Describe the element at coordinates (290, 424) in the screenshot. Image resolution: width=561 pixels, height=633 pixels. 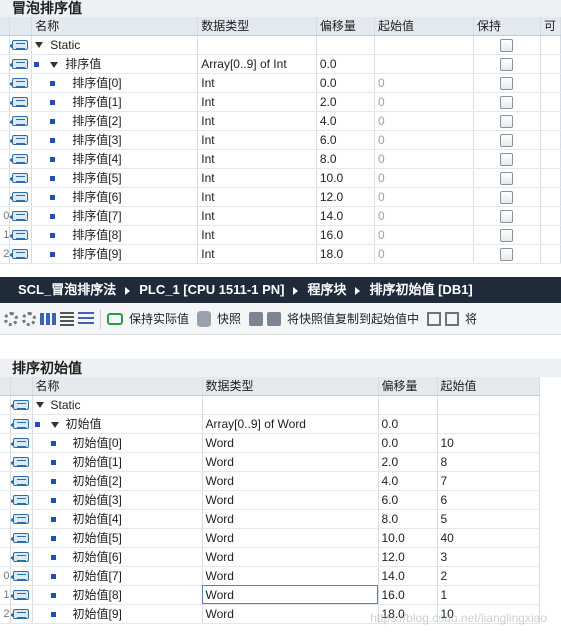
I see `array-type: Array[0..9] of Word` at that location.